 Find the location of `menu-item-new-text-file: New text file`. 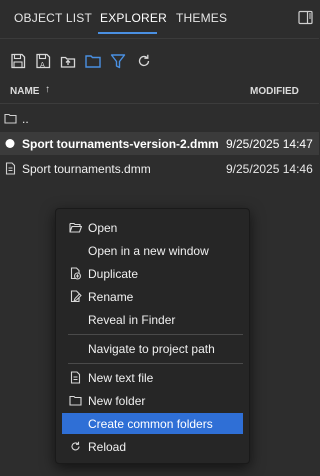

menu-item-new-text-file: New text file is located at coordinates (152, 377).